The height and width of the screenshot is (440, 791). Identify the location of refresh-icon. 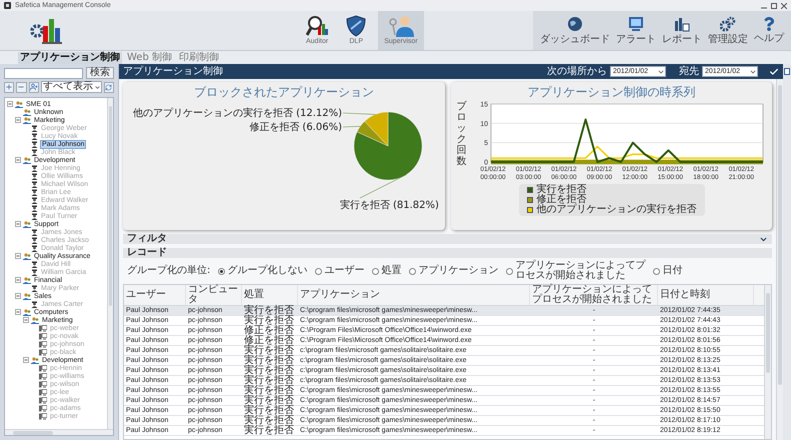
(108, 87).